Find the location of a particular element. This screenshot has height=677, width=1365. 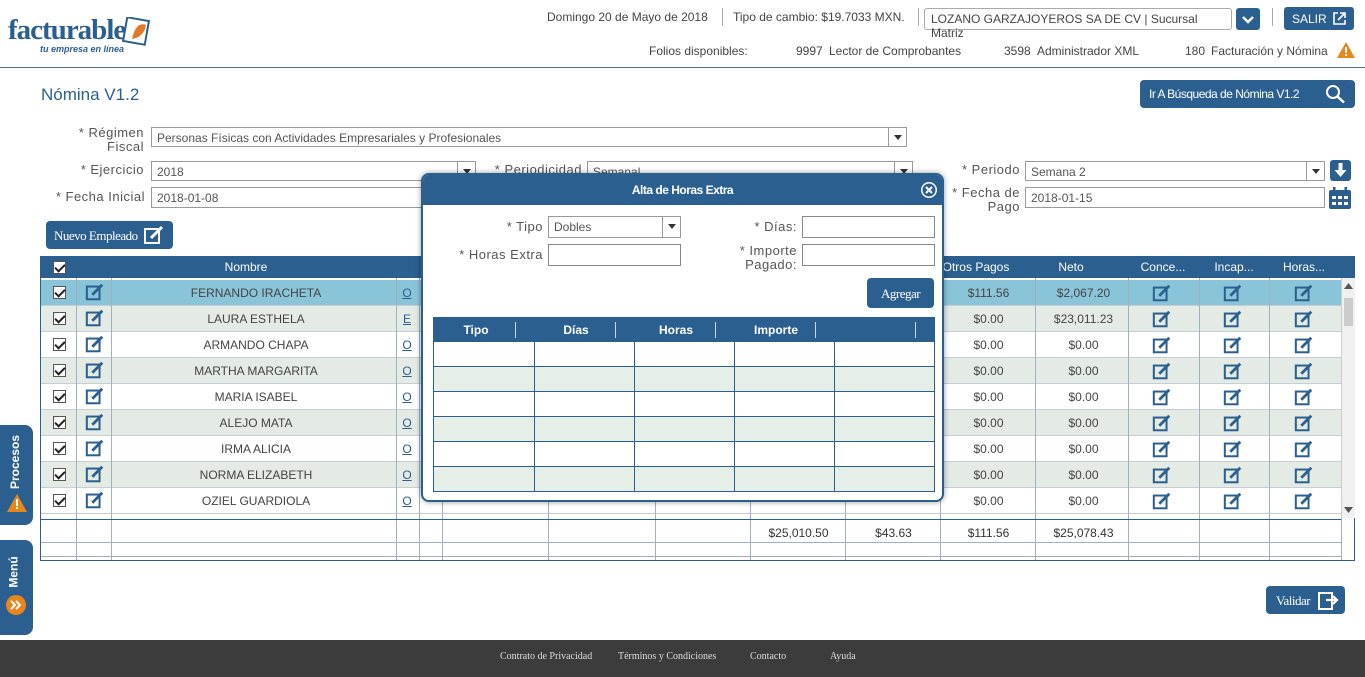

add-button: Agregar is located at coordinates (900, 293).